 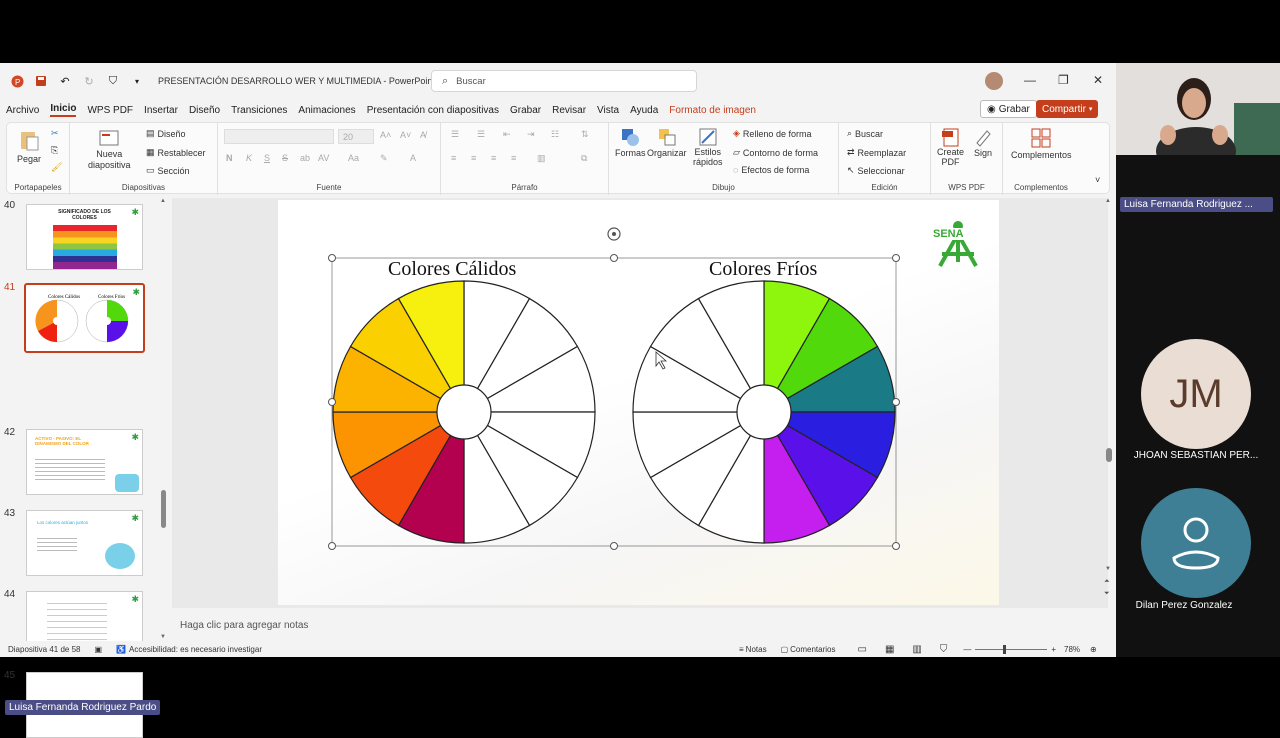 What do you see at coordinates (667, 142) in the screenshot?
I see `arrange-button: Organizar` at bounding box center [667, 142].